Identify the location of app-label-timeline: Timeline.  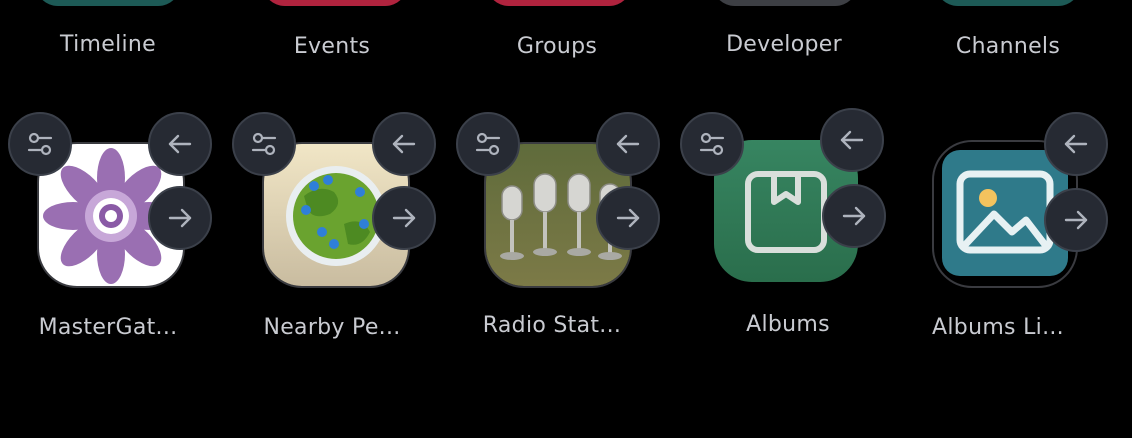
(108, 44).